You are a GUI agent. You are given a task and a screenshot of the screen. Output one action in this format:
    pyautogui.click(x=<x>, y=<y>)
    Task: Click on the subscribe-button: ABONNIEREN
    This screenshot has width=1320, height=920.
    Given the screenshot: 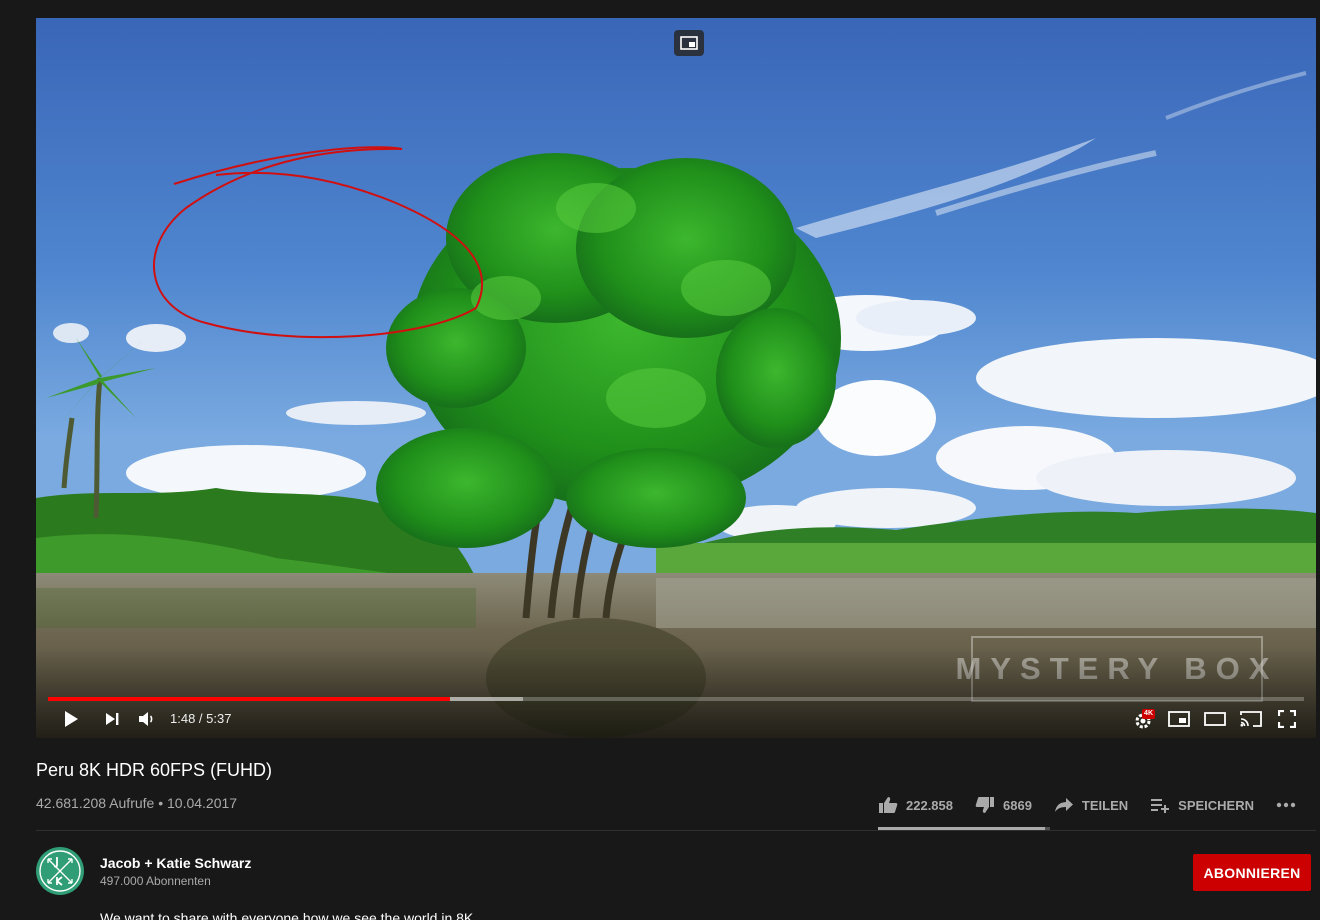 What is the action you would take?
    pyautogui.click(x=1252, y=872)
    